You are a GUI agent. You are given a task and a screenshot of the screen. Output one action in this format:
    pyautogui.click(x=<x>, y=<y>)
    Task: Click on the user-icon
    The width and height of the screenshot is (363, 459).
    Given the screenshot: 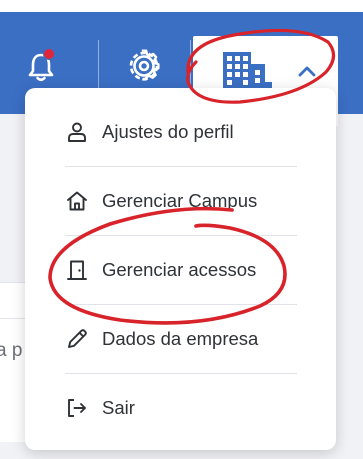 What is the action you would take?
    pyautogui.click(x=77, y=132)
    